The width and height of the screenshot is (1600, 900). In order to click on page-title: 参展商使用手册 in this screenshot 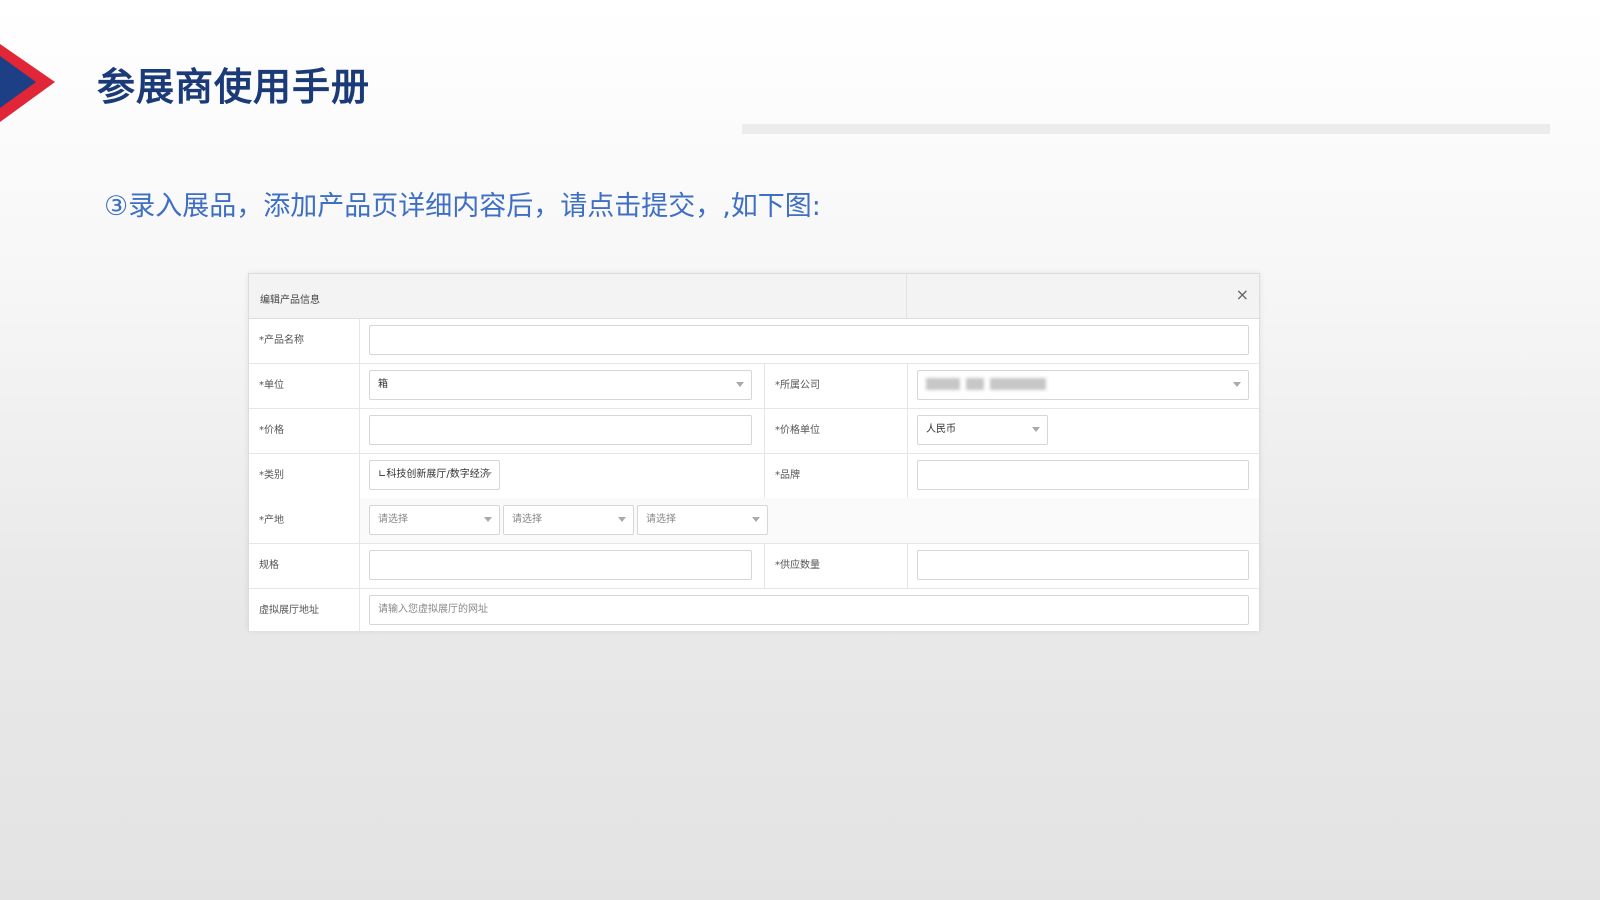, I will do `click(234, 87)`.